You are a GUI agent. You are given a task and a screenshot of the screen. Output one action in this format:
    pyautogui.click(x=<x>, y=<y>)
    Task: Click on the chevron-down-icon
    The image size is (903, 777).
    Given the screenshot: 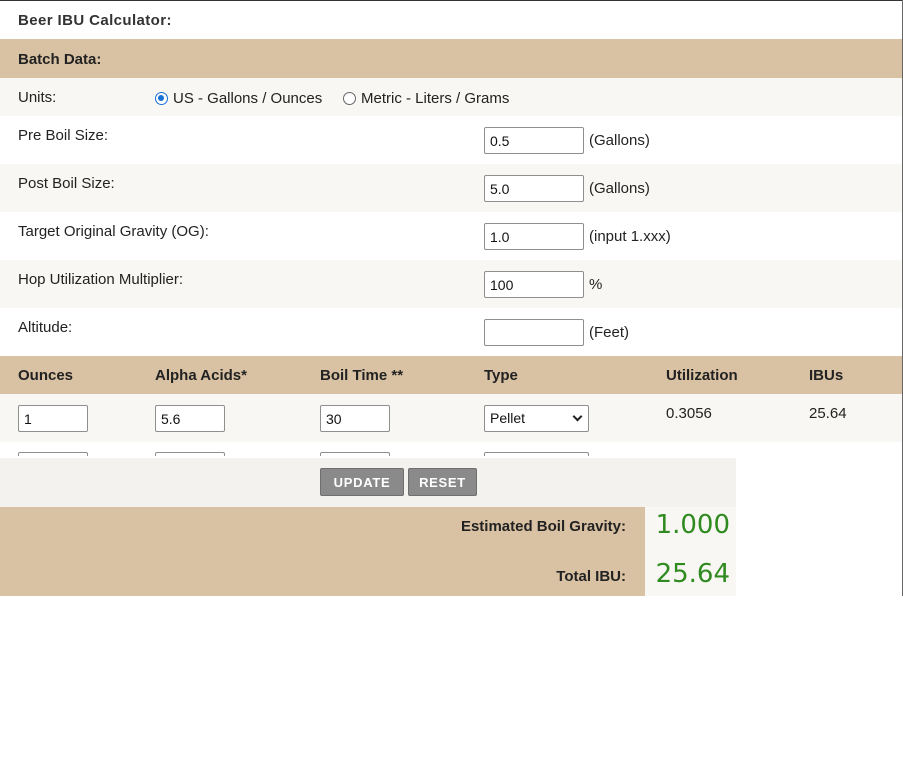 What is the action you would take?
    pyautogui.click(x=577, y=416)
    